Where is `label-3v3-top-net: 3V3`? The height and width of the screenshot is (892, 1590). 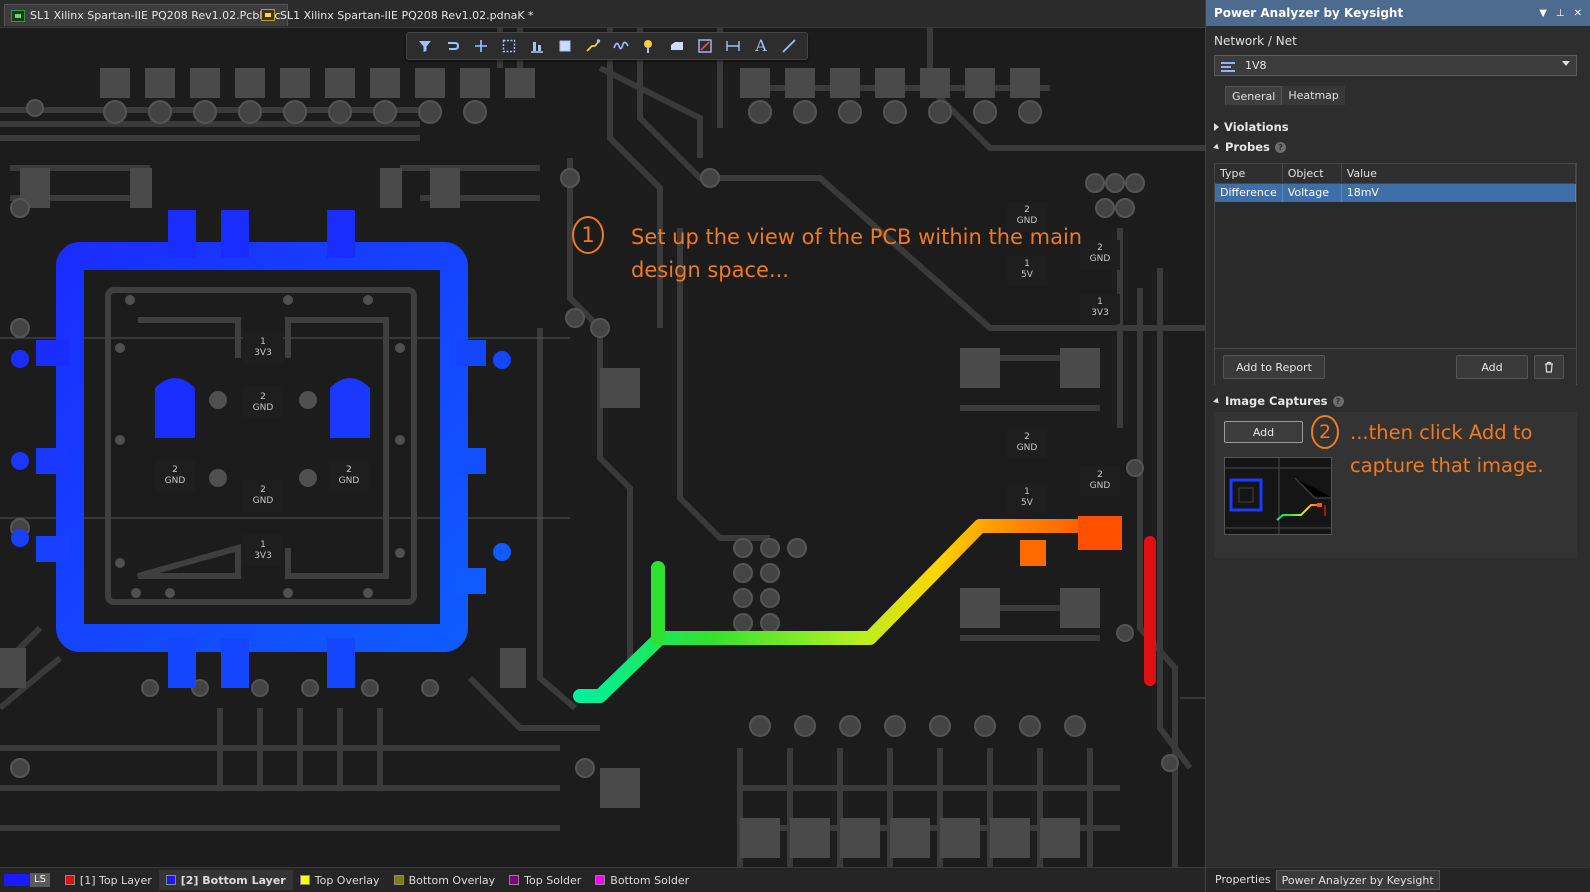 label-3v3-top-net: 3V3 is located at coordinates (263, 353).